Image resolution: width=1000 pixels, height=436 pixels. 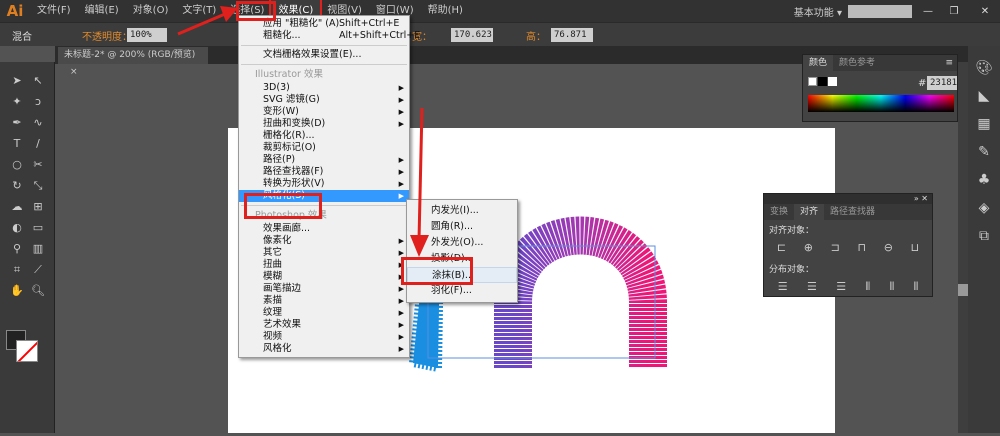 What do you see at coordinates (808, 247) in the screenshot?
I see `align-hcenter-icon: ⊕` at bounding box center [808, 247].